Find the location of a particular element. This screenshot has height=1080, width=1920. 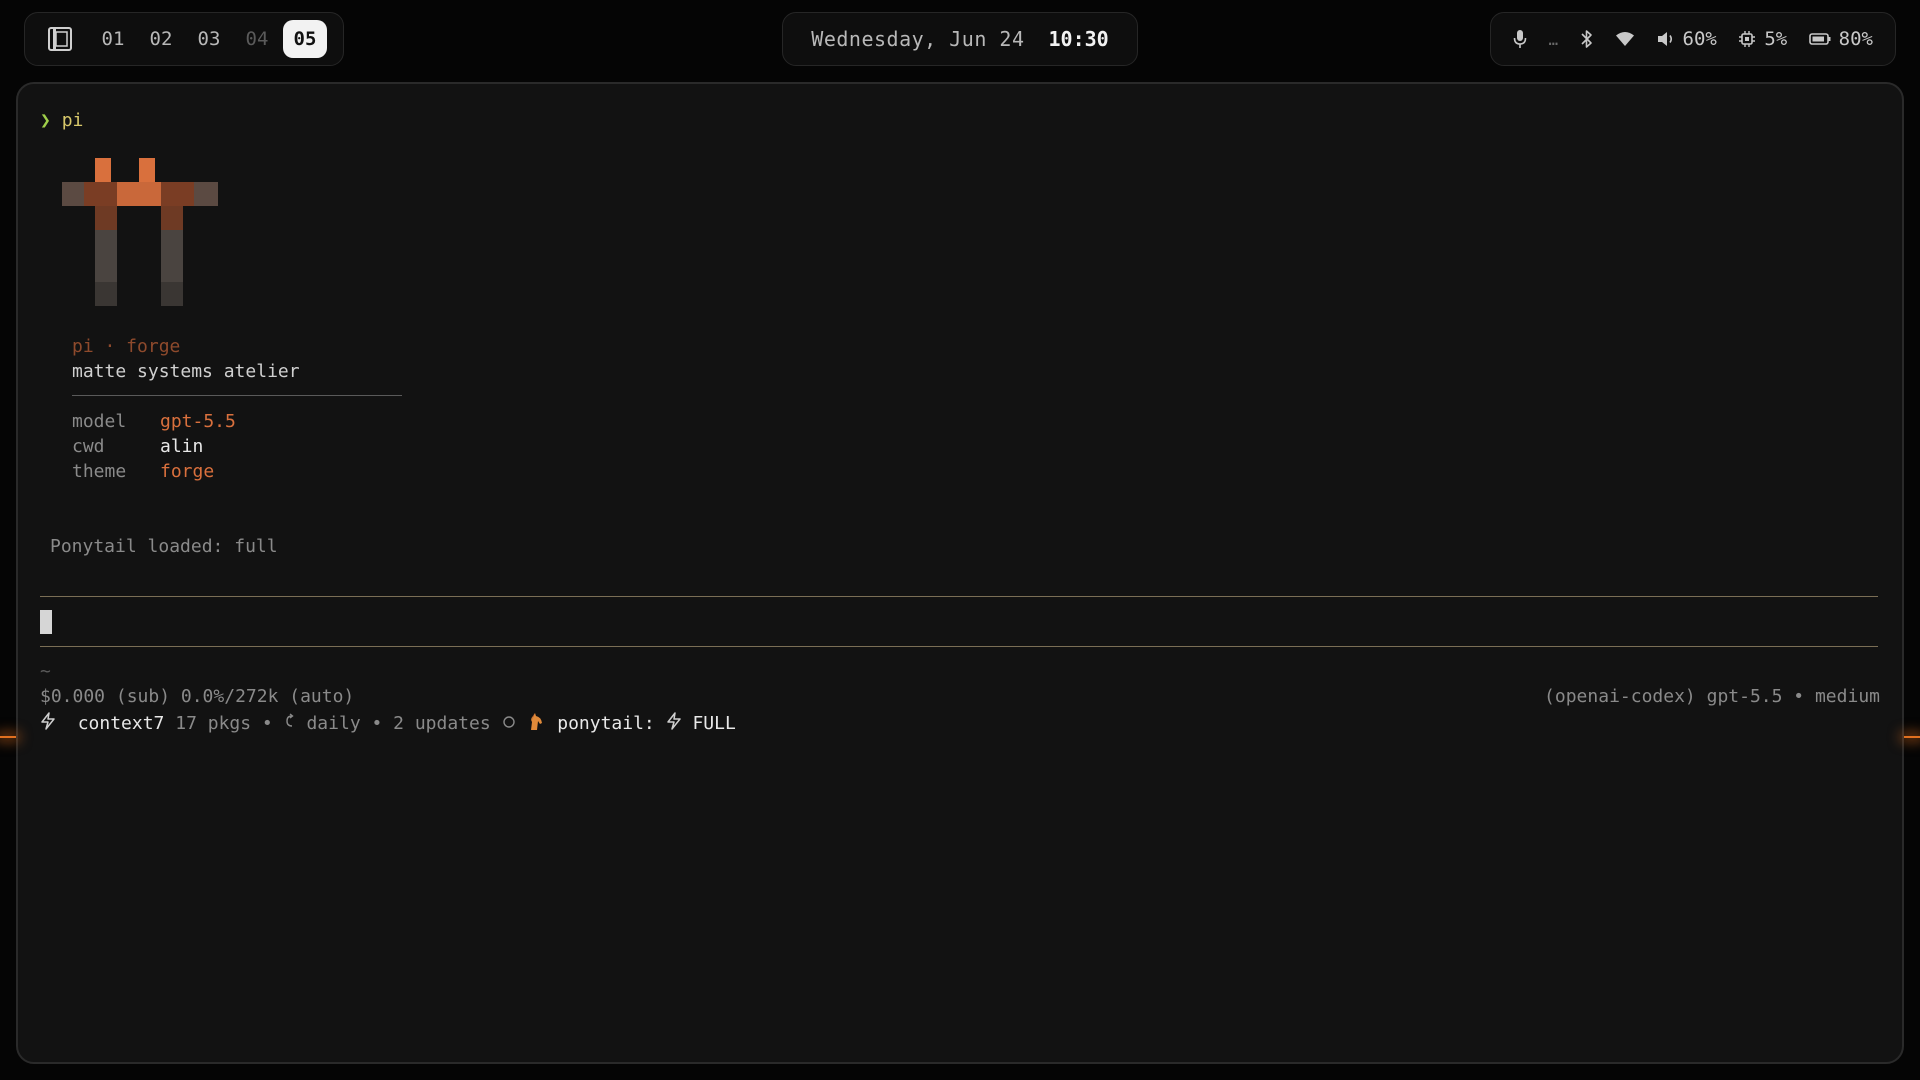

microphone-status is located at coordinates (1520, 39).